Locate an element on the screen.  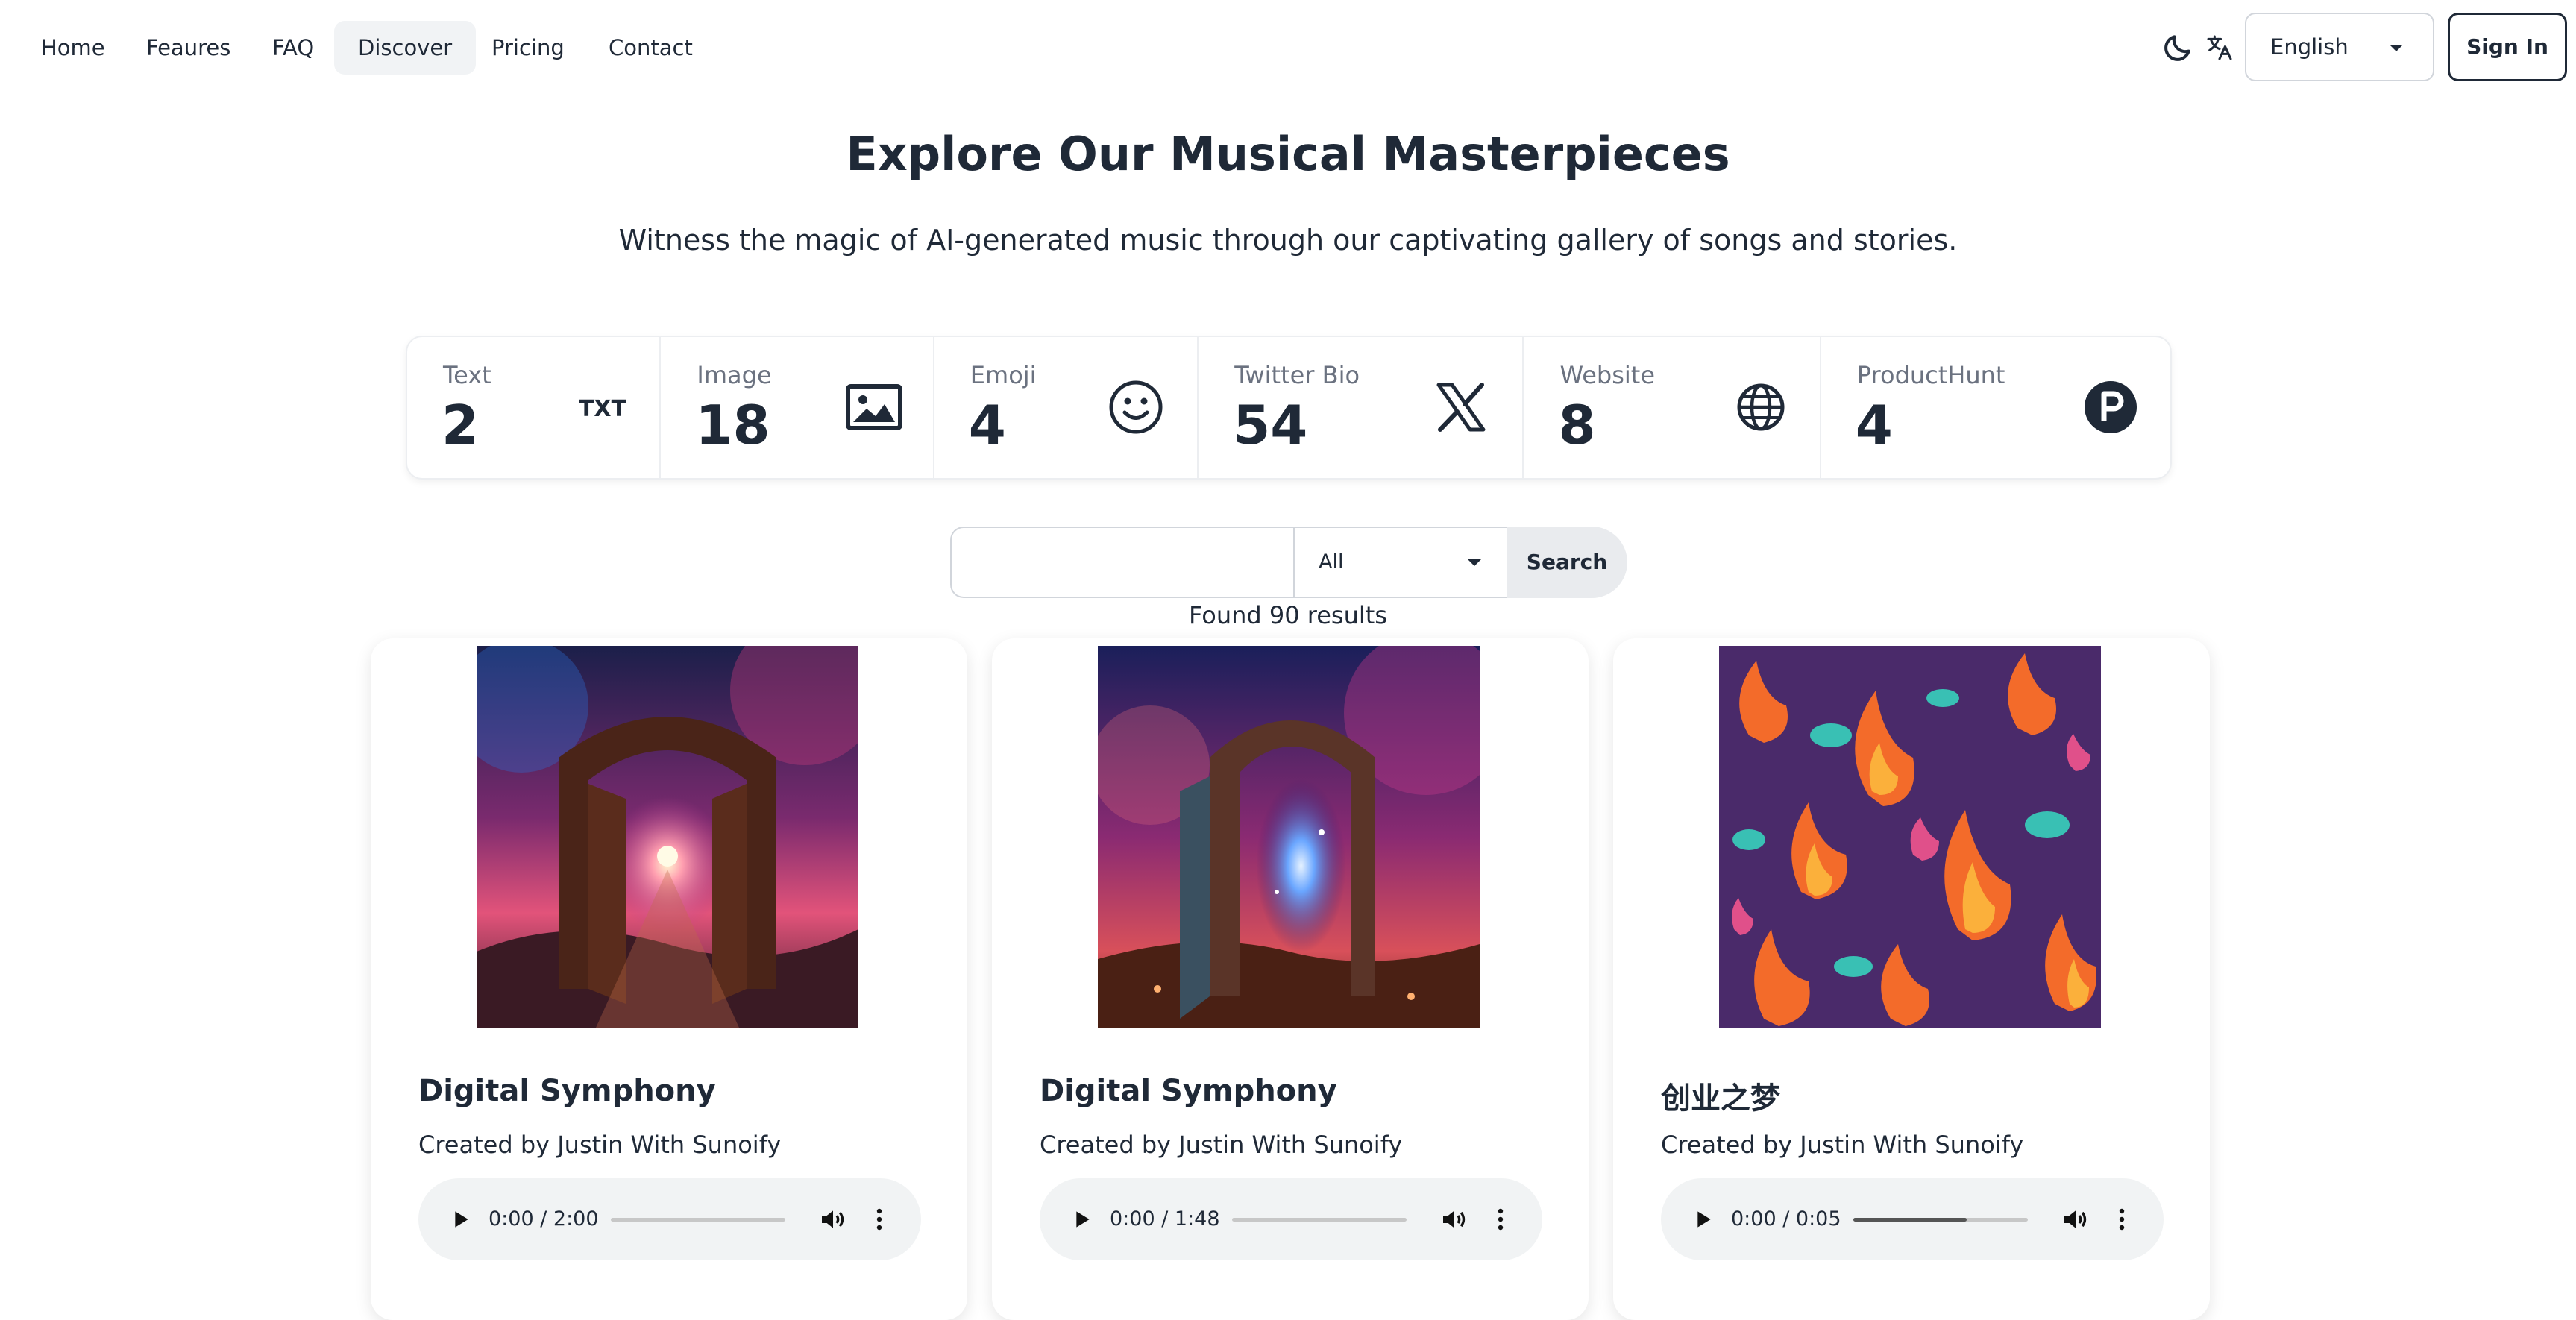
stat-producthunt: ProductHunt 4 is located at coordinates (1996, 407).